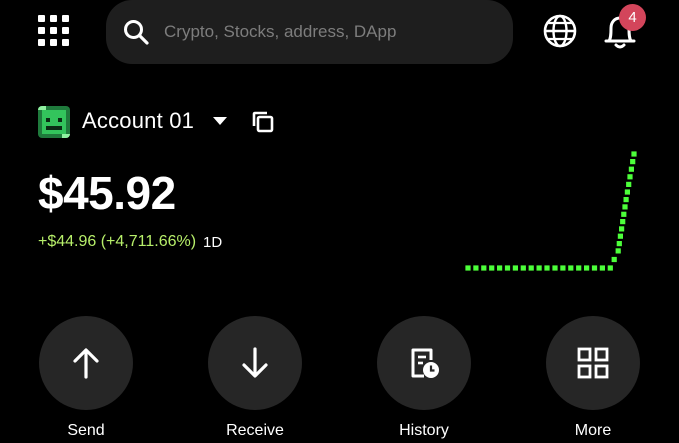 The height and width of the screenshot is (443, 679). Describe the element at coordinates (263, 122) in the screenshot. I see `copy-icon` at that location.